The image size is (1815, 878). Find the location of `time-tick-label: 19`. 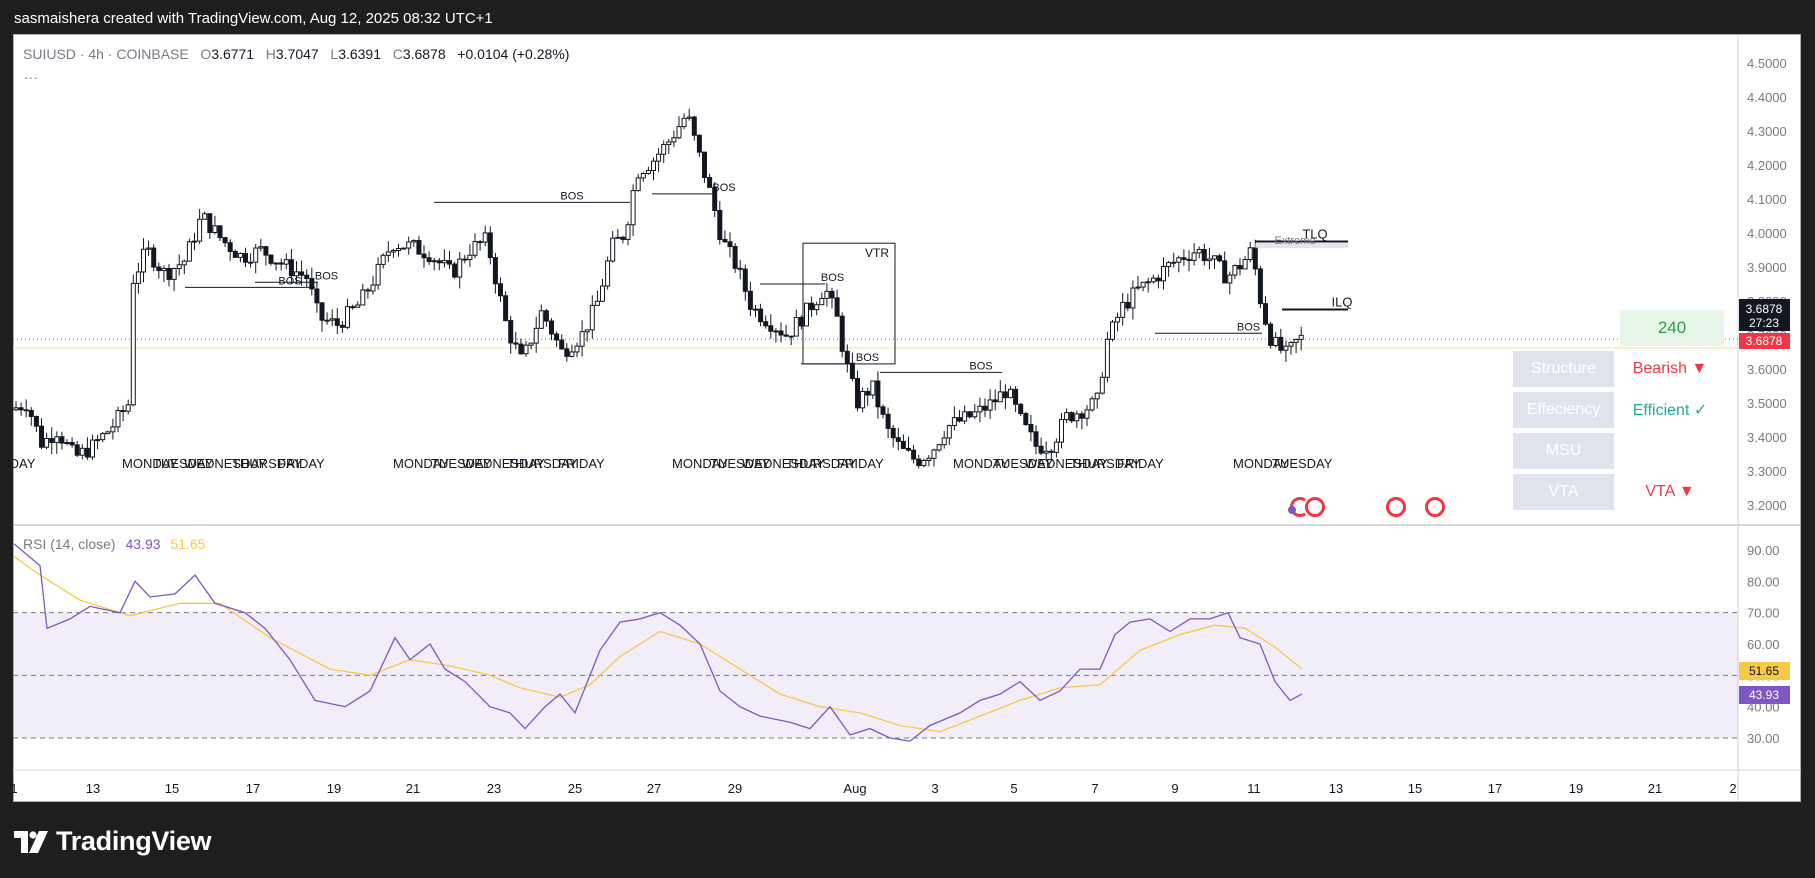

time-tick-label: 19 is located at coordinates (334, 788).